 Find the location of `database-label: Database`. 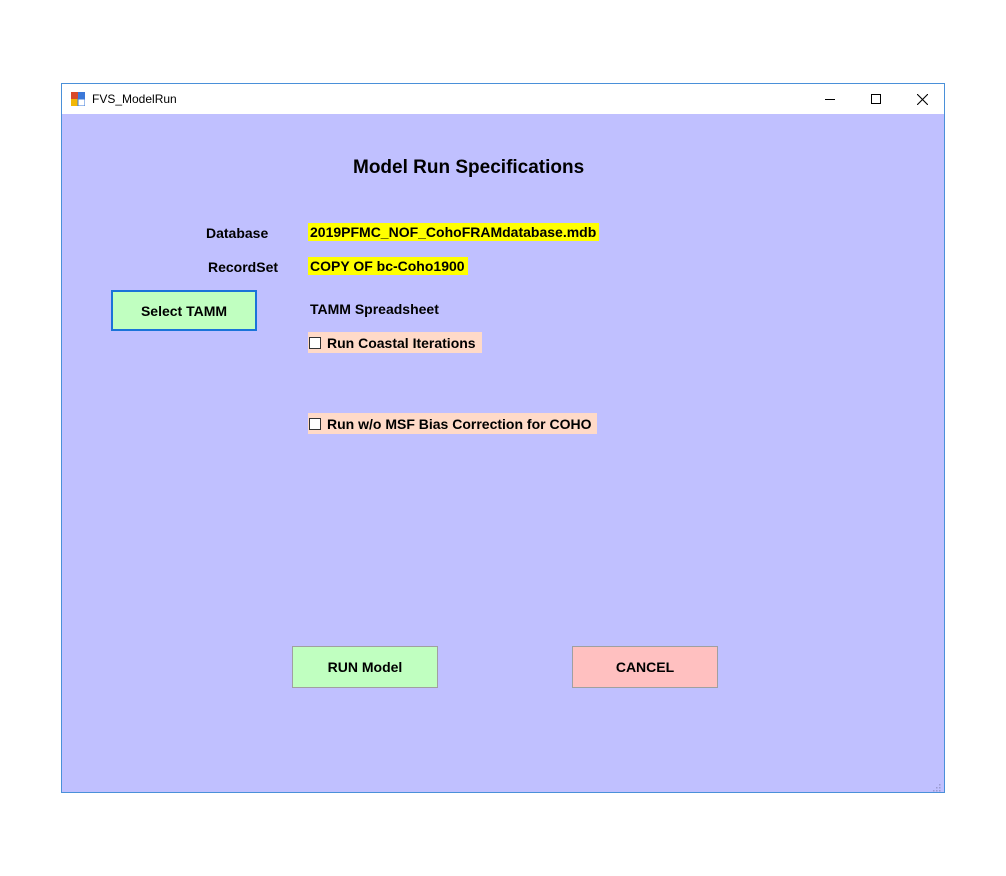

database-label: Database is located at coordinates (237, 233).